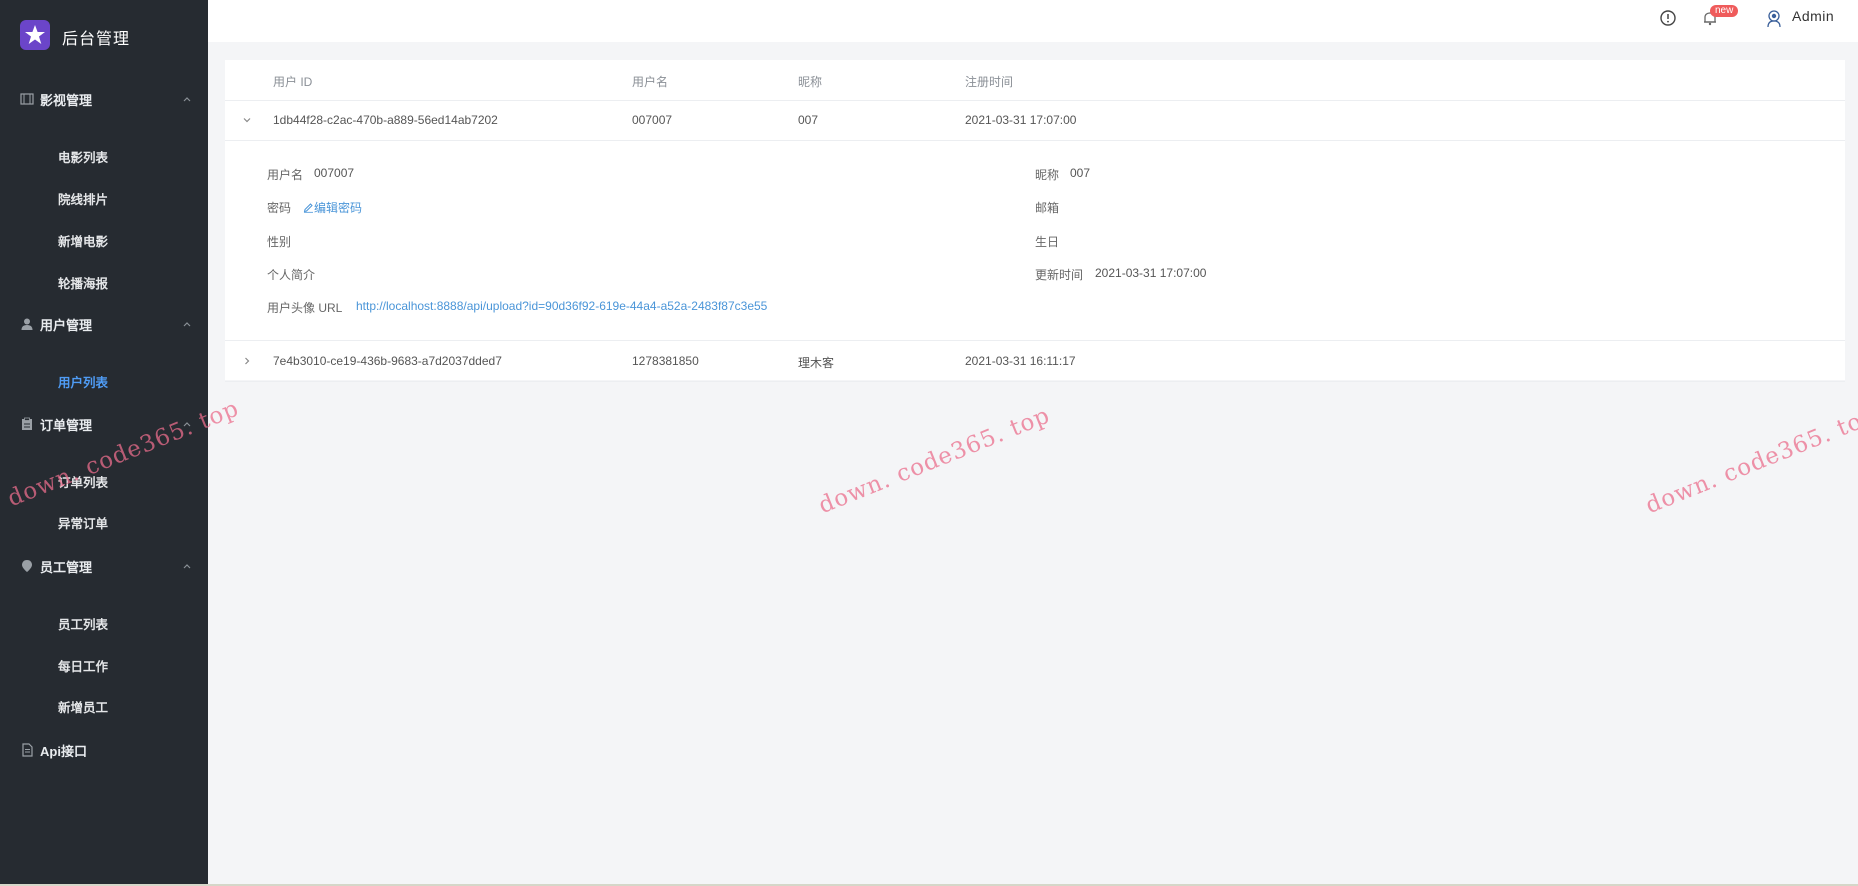 This screenshot has height=886, width=1858. I want to click on sidebar-item-user-list: 用户列表, so click(83, 381).